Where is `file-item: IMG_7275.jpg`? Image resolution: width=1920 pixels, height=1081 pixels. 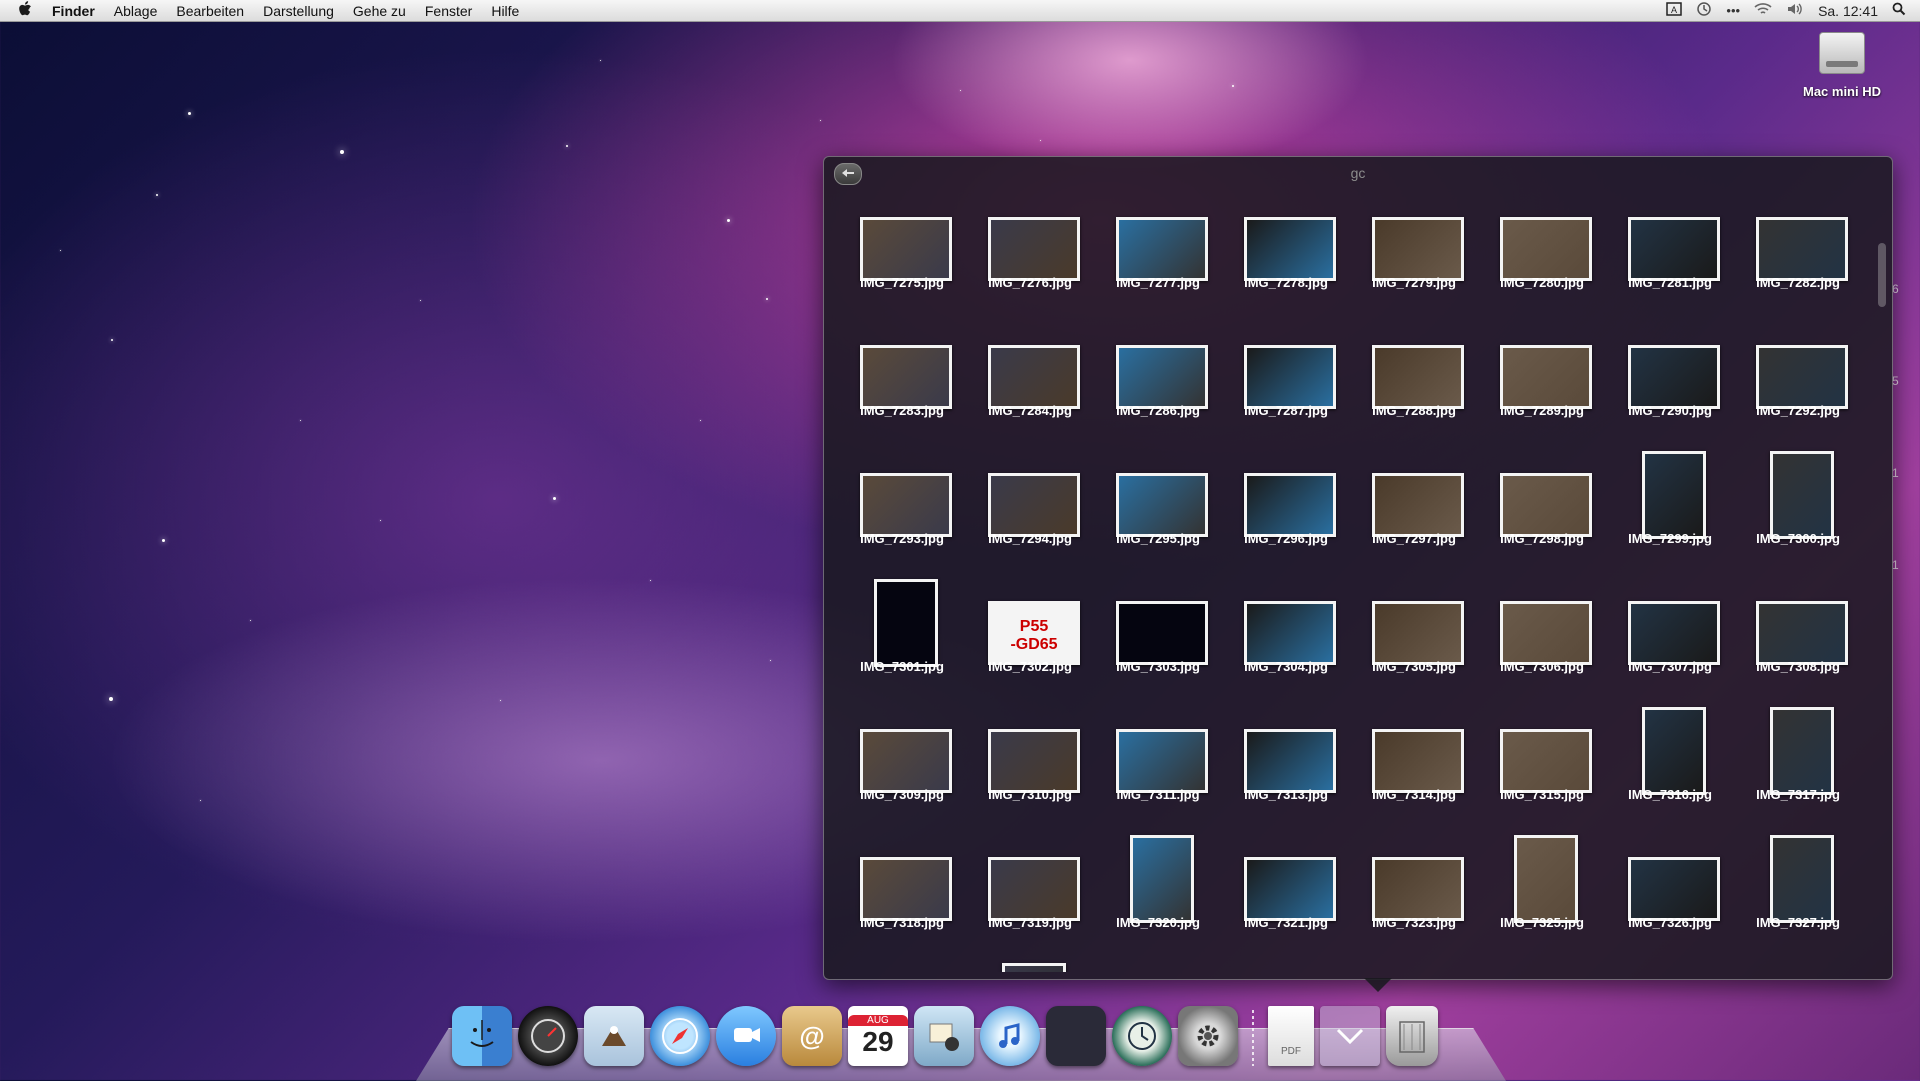 file-item: IMG_7275.jpg is located at coordinates (902, 247).